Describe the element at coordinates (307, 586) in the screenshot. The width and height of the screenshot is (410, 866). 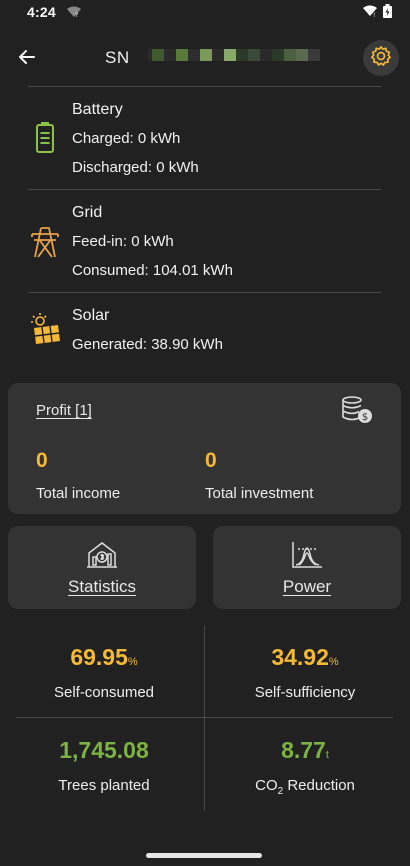
I see `power-label: Power` at that location.